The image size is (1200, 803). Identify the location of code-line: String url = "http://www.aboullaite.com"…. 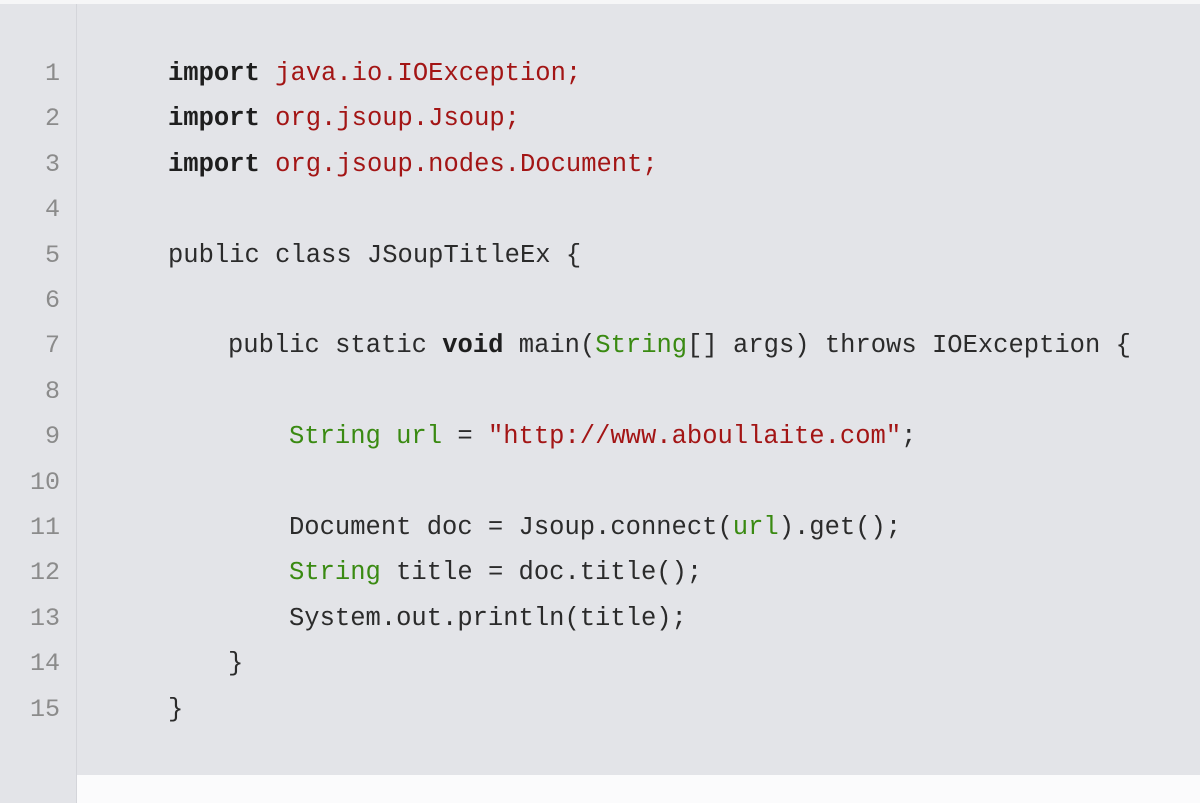
(602, 437).